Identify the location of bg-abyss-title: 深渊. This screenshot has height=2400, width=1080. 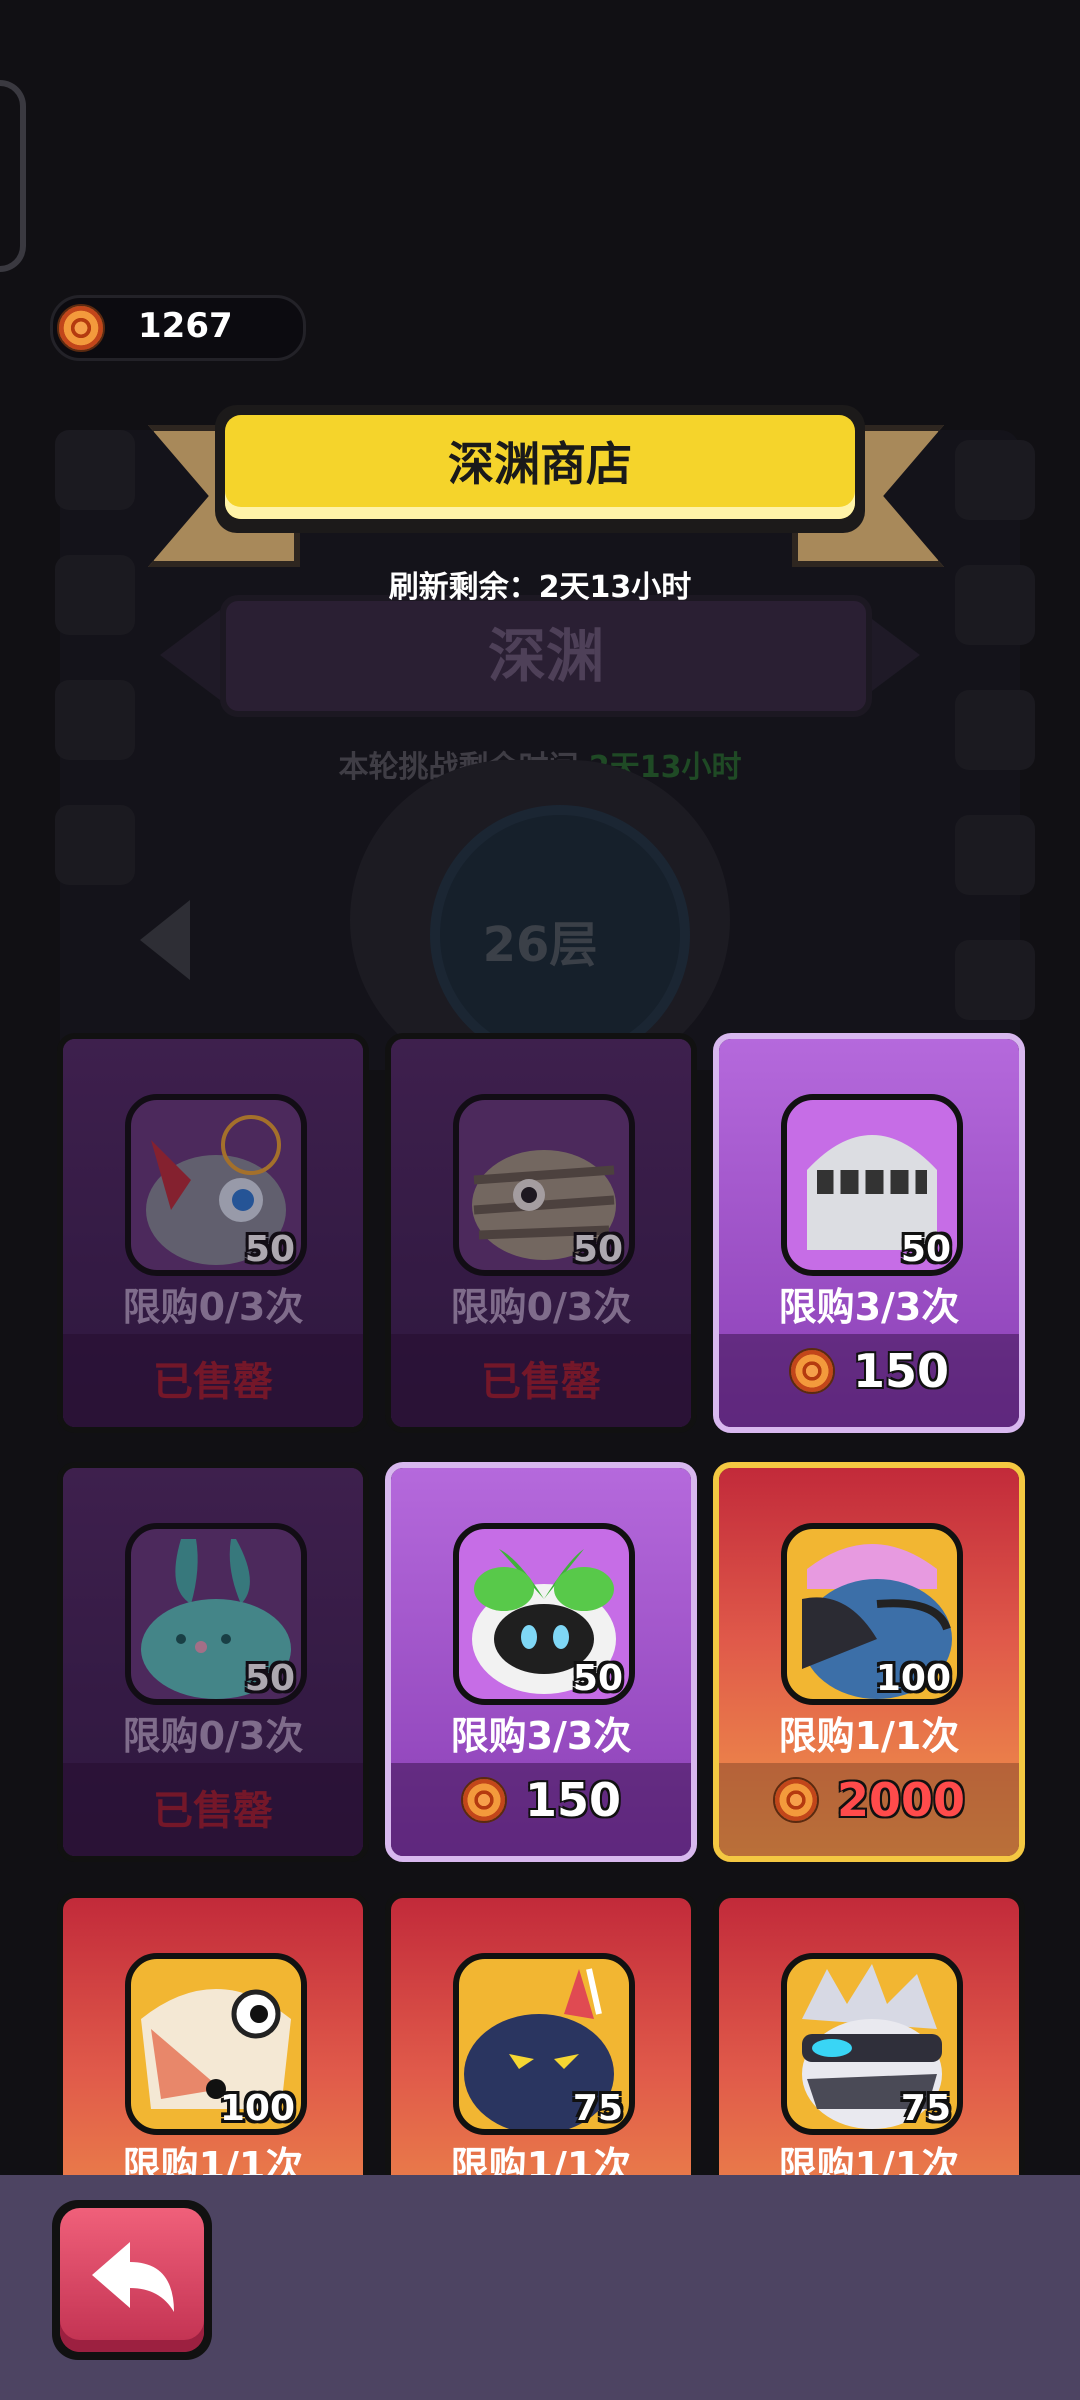
(546, 656).